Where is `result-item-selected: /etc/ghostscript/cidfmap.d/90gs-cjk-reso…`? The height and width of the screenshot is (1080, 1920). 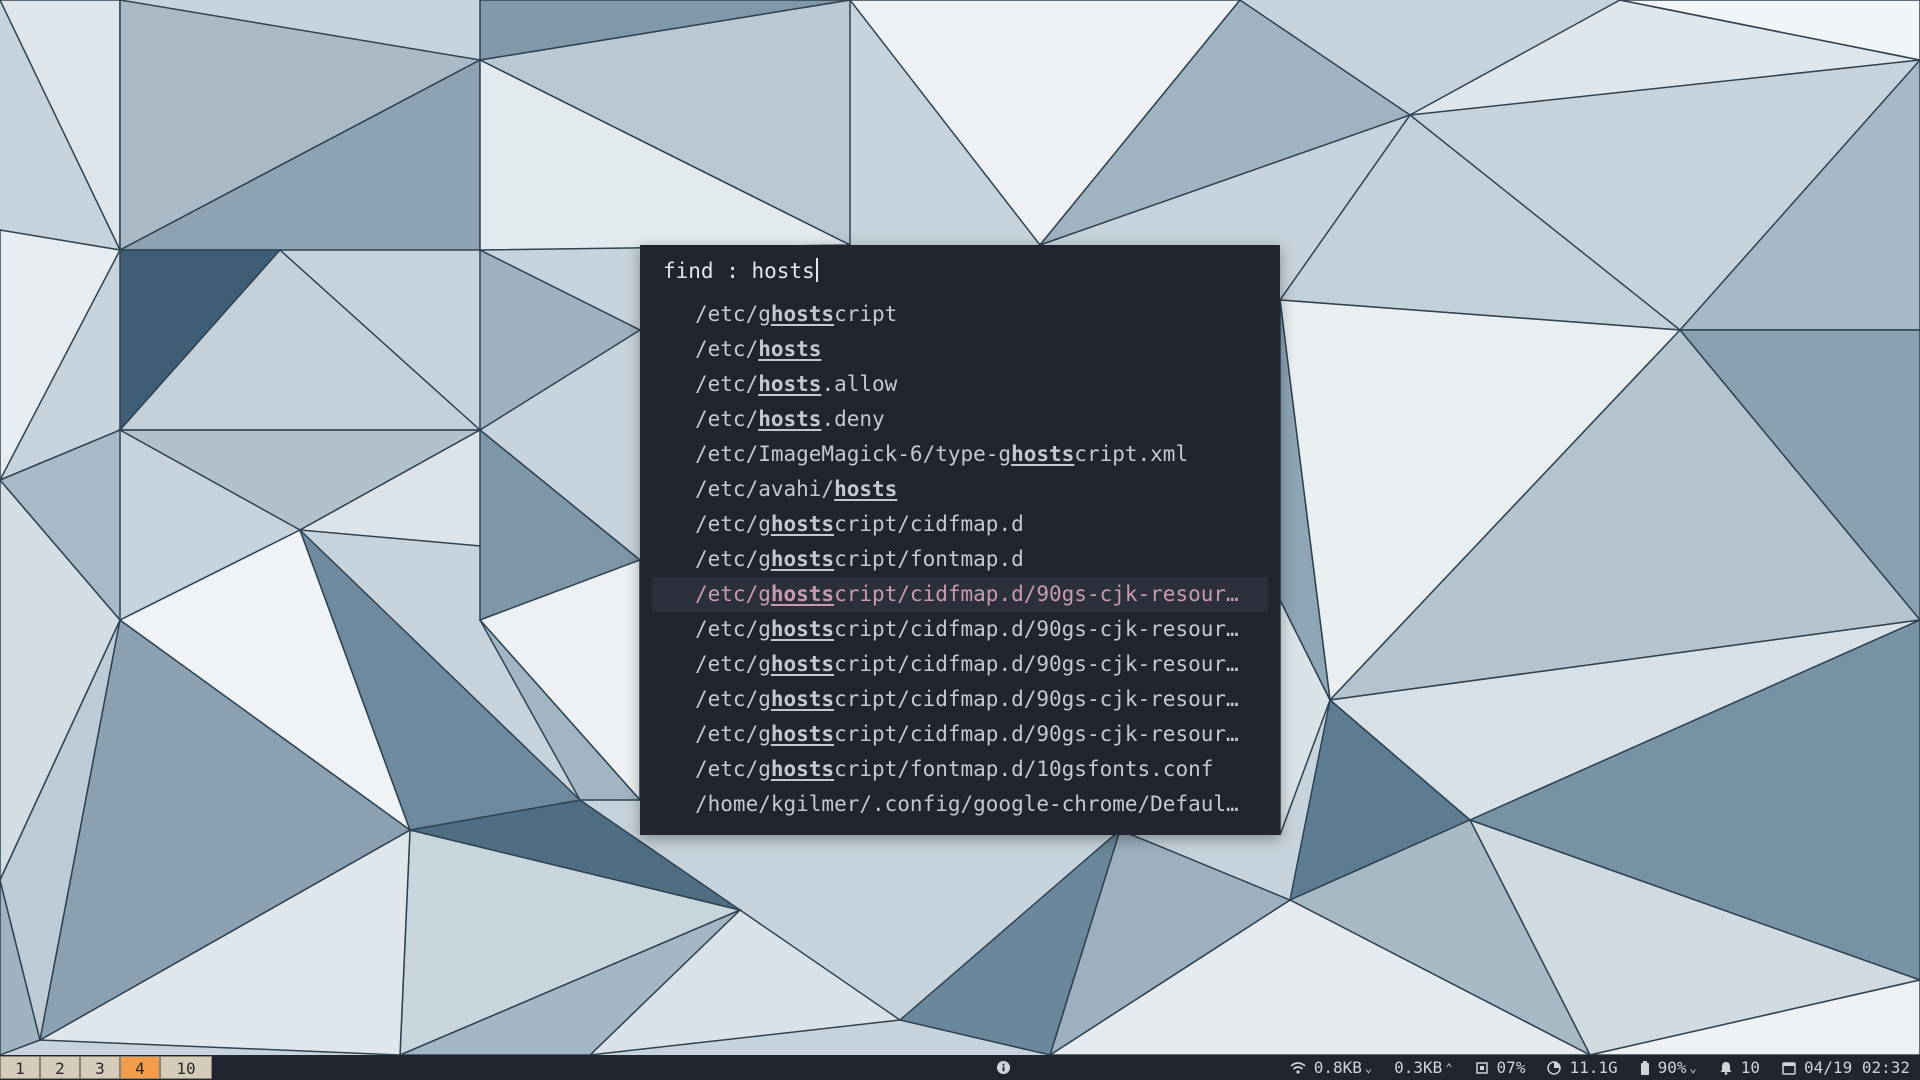
result-item-selected: /etc/ghostscript/cidfmap.d/90gs-cjk-reso… is located at coordinates (960, 594).